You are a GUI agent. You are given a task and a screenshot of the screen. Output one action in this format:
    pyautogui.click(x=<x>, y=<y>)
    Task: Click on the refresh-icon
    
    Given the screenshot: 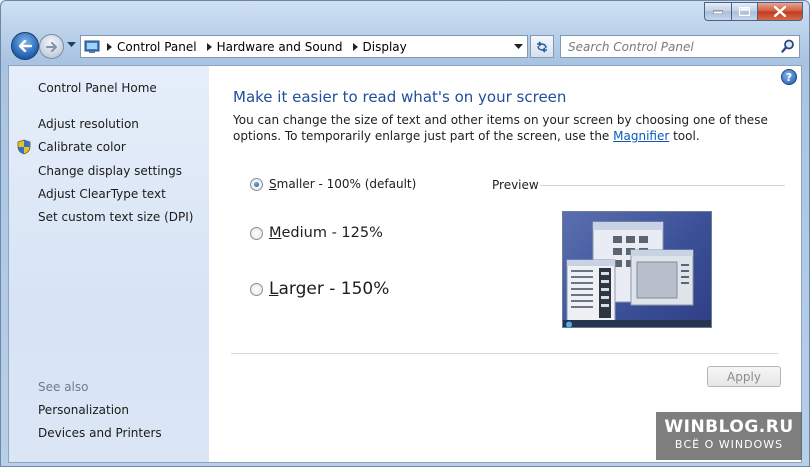 What is the action you would take?
    pyautogui.click(x=542, y=46)
    